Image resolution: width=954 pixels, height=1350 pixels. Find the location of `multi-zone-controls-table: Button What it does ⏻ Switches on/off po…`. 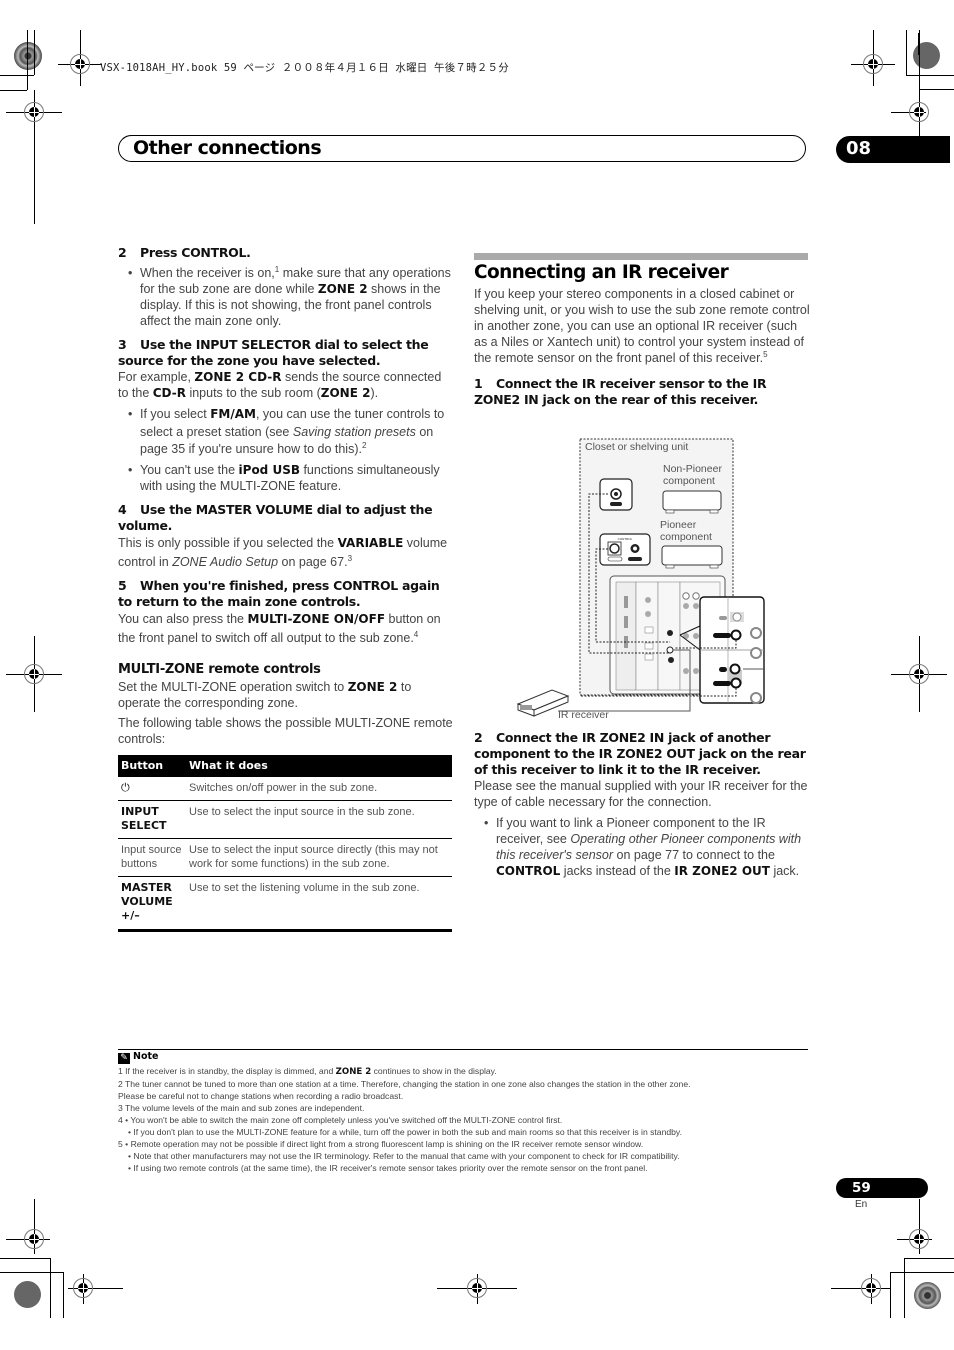

multi-zone-controls-table: Button What it does ⏻ Switches on/off po… is located at coordinates (285, 843).